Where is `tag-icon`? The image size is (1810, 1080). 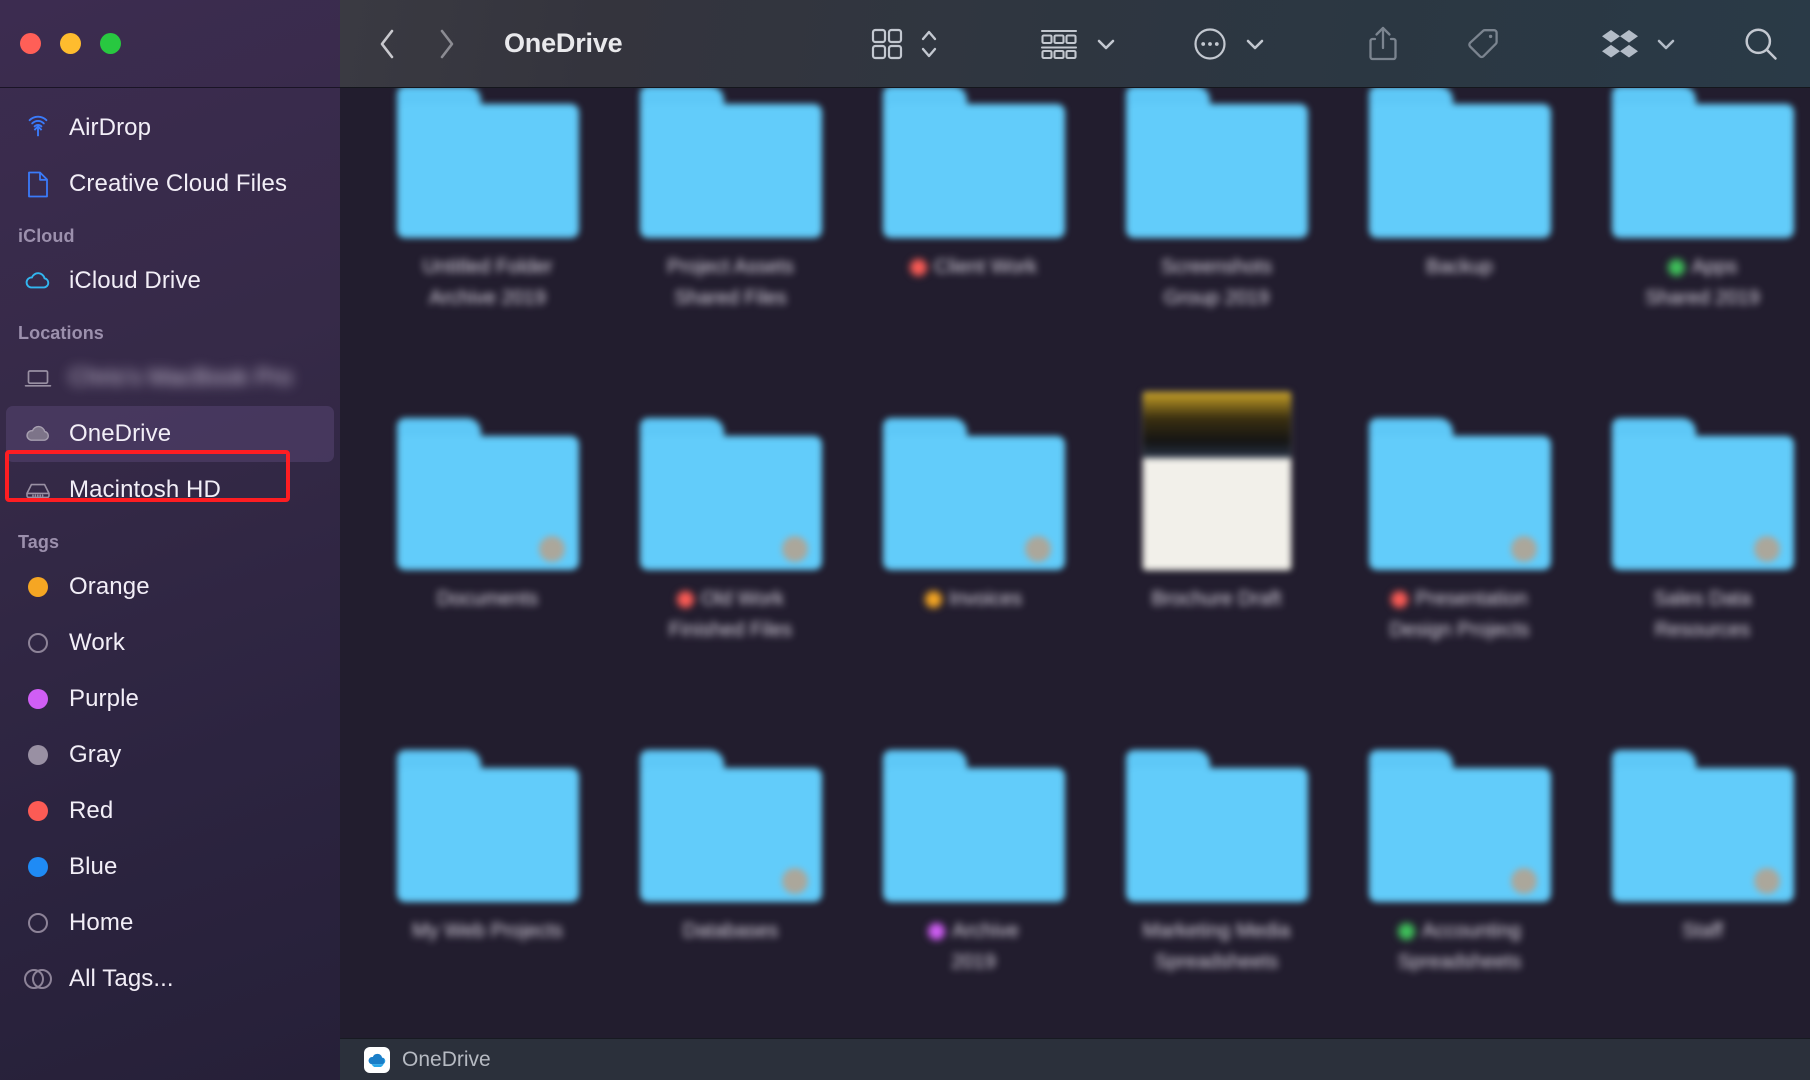 tag-icon is located at coordinates (1483, 44).